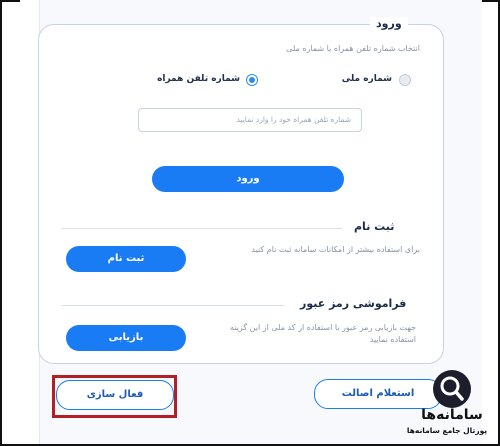 This screenshot has height=446, width=500. Describe the element at coordinates (374, 226) in the screenshot. I see `register-legend: ثبت نام` at that location.